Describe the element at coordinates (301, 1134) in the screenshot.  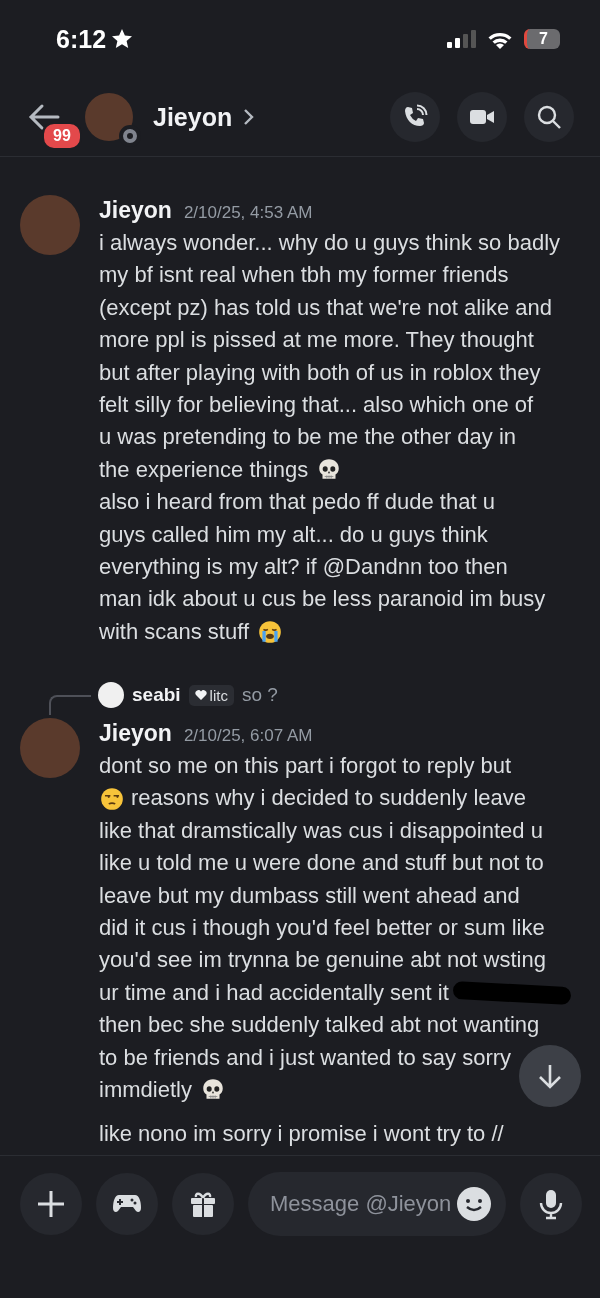
I see `message-text: like nono im sorry i promise i wont try to //` at that location.